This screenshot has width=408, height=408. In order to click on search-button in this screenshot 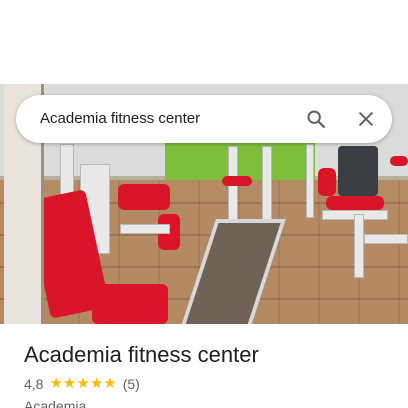, I will do `click(316, 119)`.